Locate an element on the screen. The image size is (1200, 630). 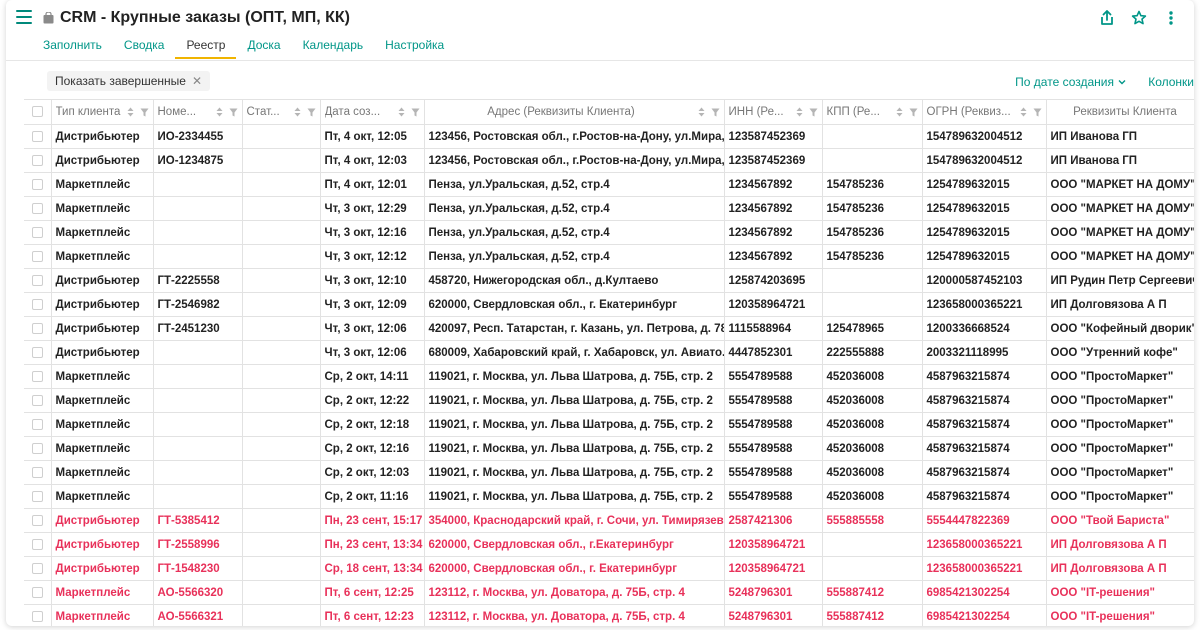
close-icon: ✕ is located at coordinates (197, 81).